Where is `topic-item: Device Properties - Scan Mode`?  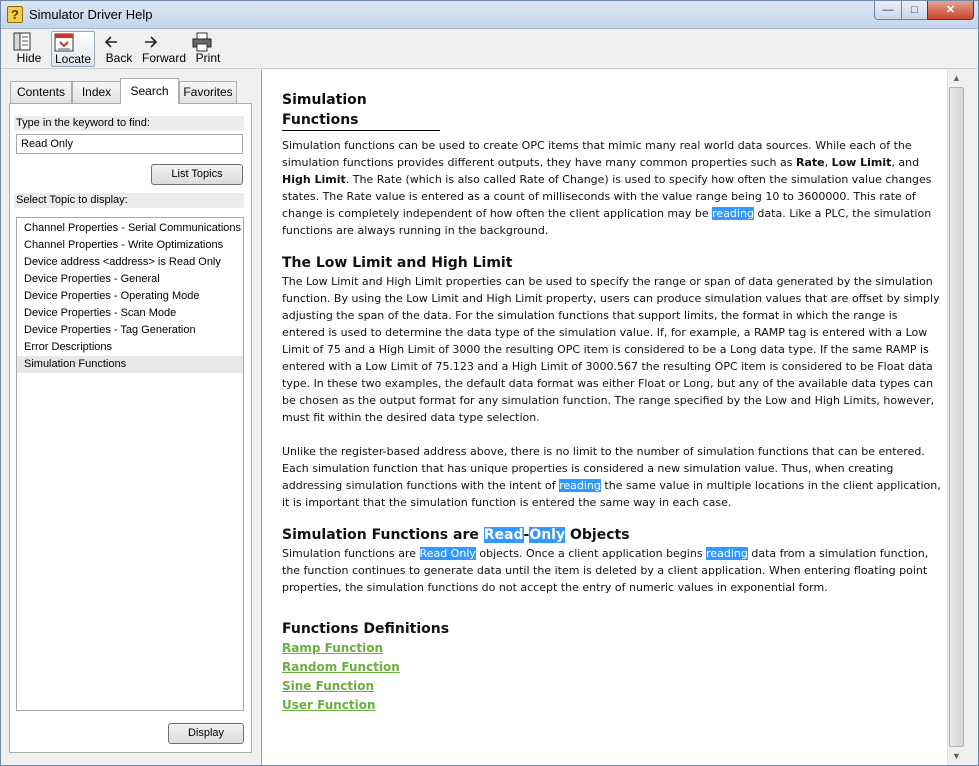
topic-item: Device Properties - Scan Mode is located at coordinates (130, 313).